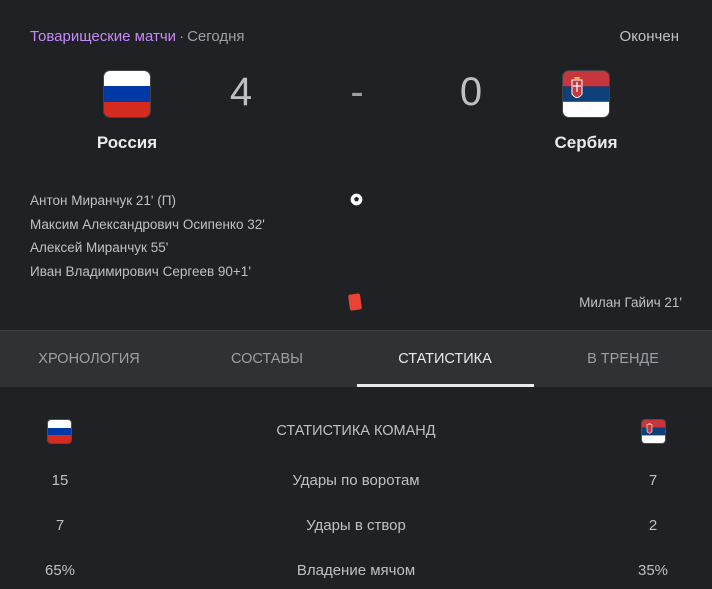  I want to click on scorer-item: Иван Владимирович Сергеев 90+1', so click(140, 271).